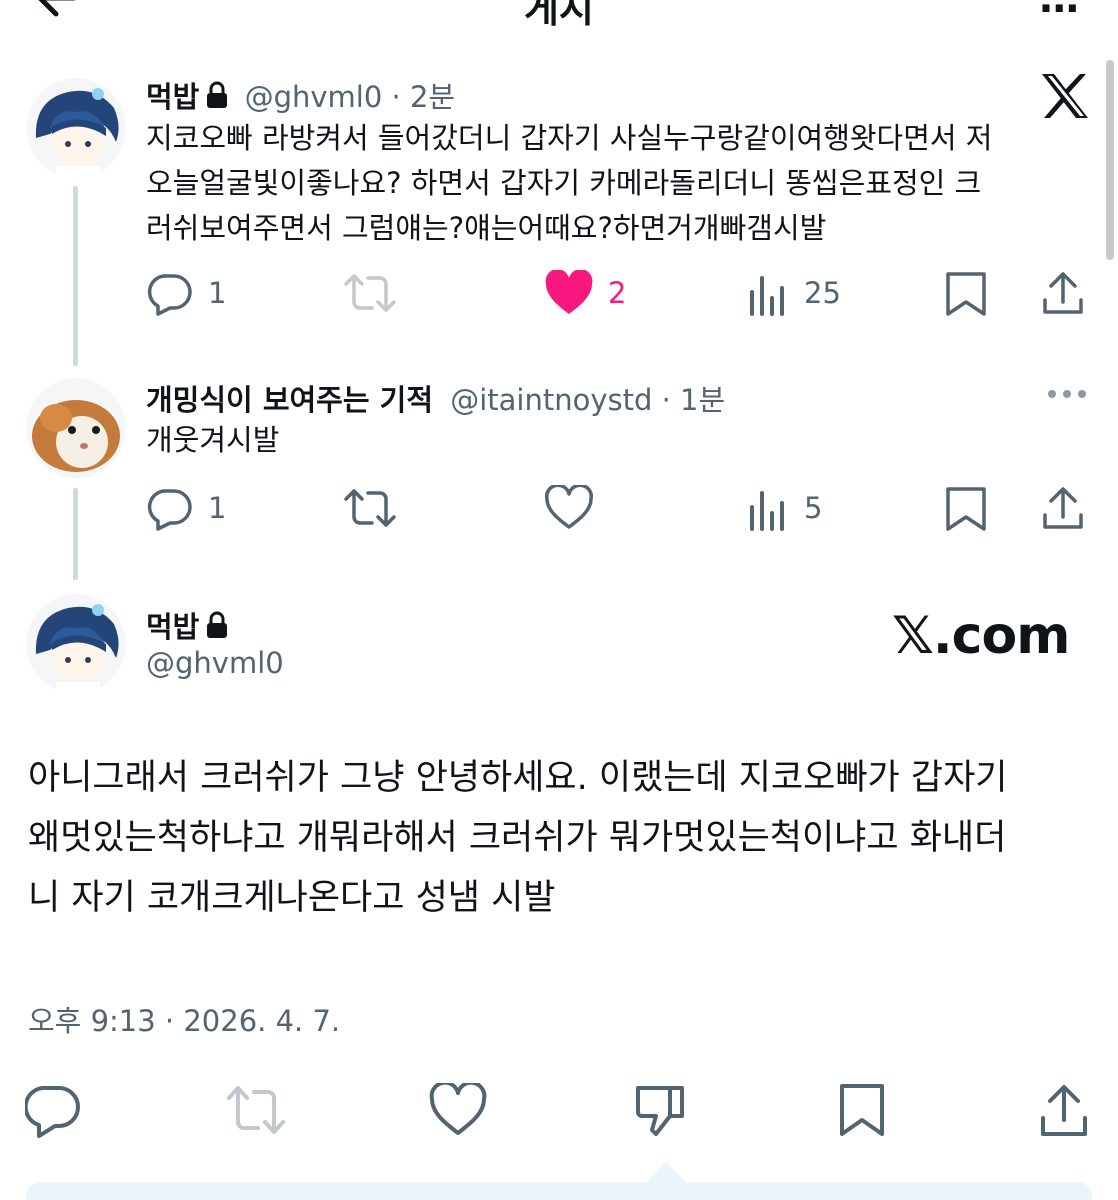  What do you see at coordinates (793, 293) in the screenshot?
I see `views-button: 25` at bounding box center [793, 293].